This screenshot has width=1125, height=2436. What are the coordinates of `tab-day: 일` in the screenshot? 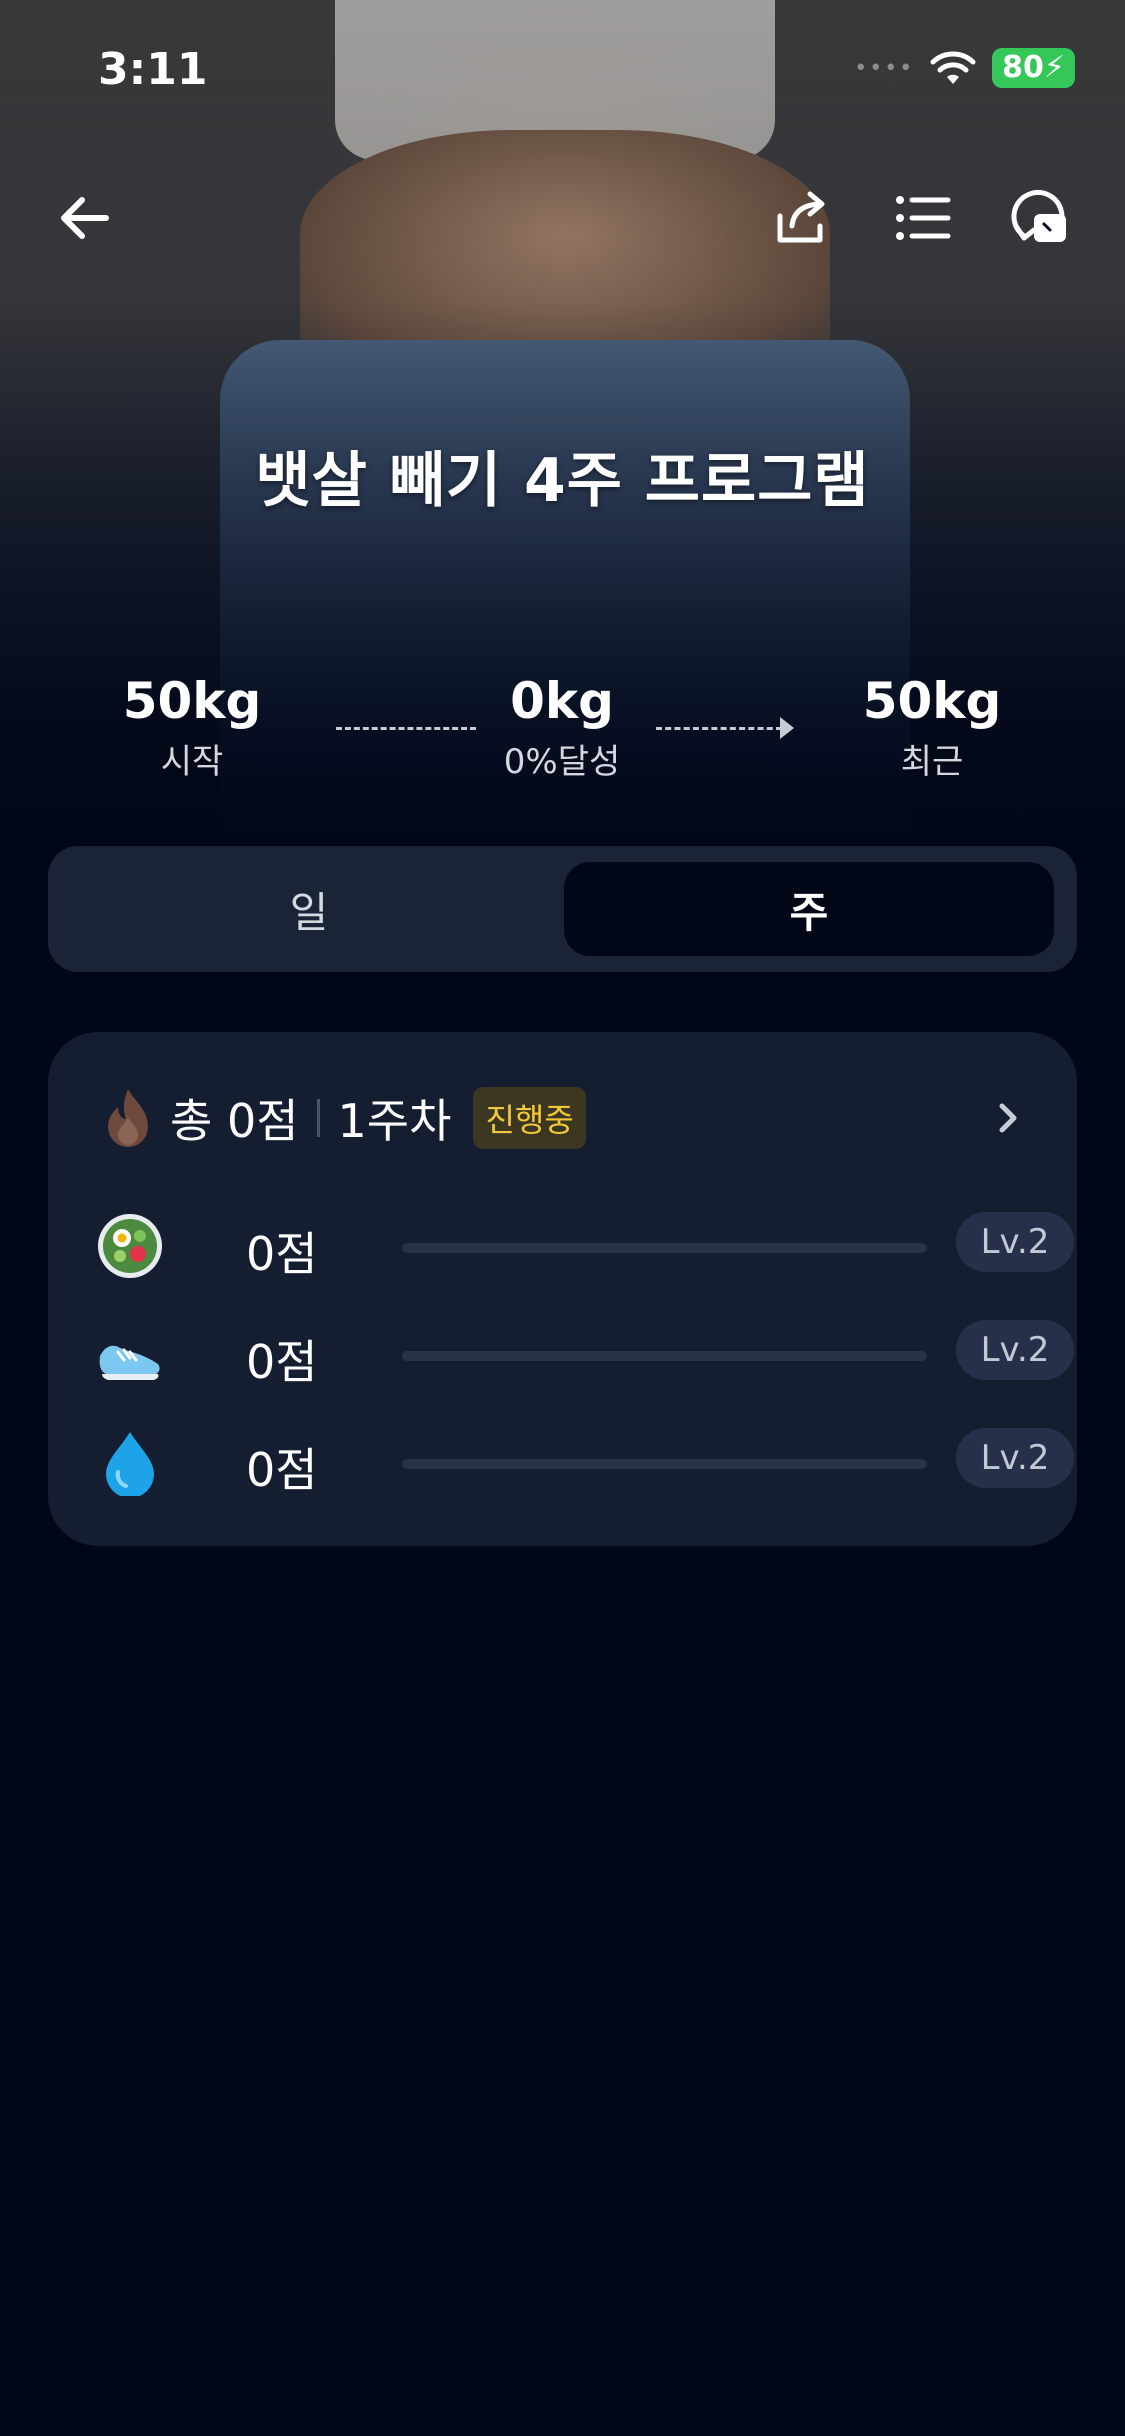 It's located at (309, 909).